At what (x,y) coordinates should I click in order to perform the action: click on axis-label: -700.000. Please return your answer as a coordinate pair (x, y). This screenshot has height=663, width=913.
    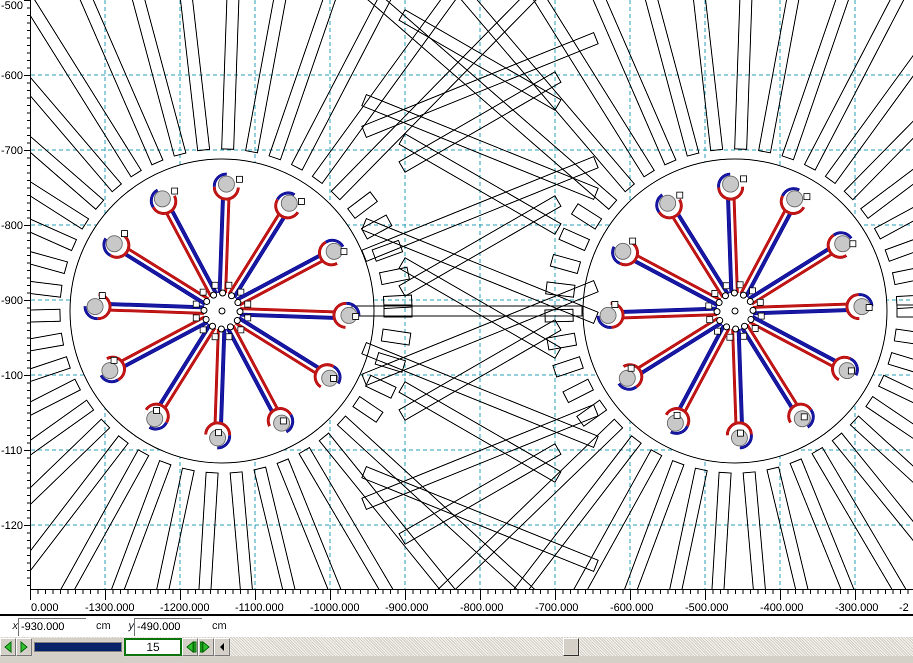
    Looking at the image, I should click on (556, 608).